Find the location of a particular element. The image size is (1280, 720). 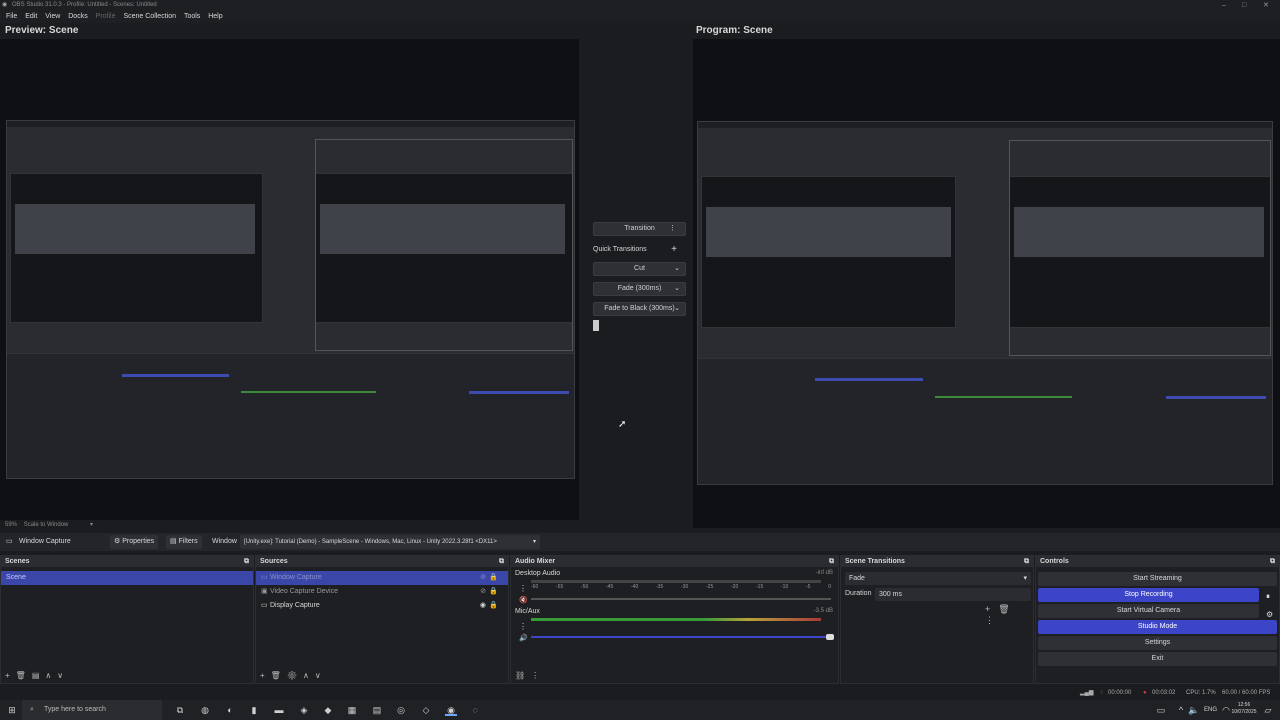

windows-start-icon: ⊞ is located at coordinates (12, 710).